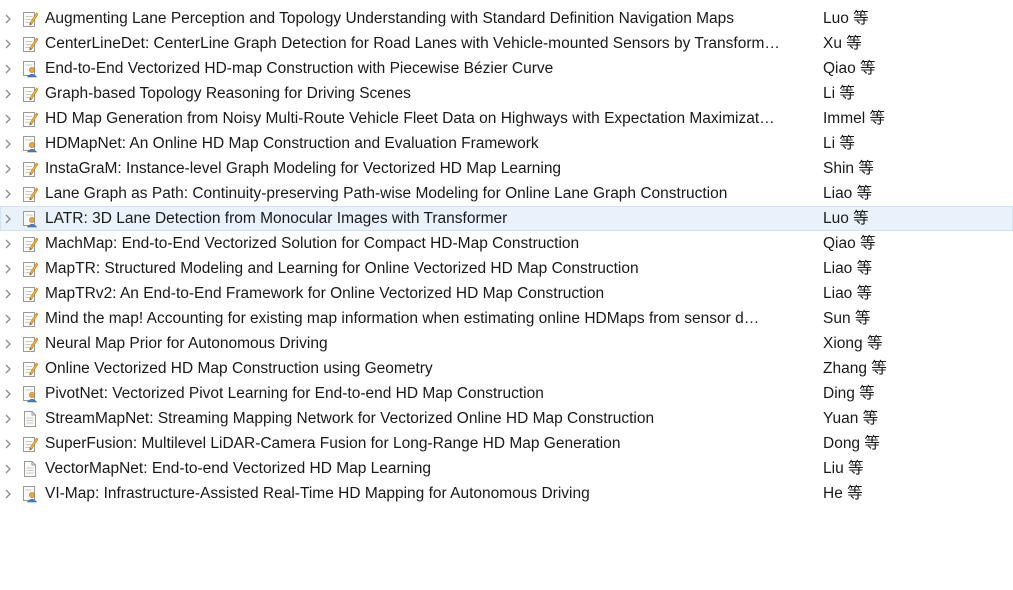 The width and height of the screenshot is (1013, 590). I want to click on item-author: Ding 等, so click(849, 393).